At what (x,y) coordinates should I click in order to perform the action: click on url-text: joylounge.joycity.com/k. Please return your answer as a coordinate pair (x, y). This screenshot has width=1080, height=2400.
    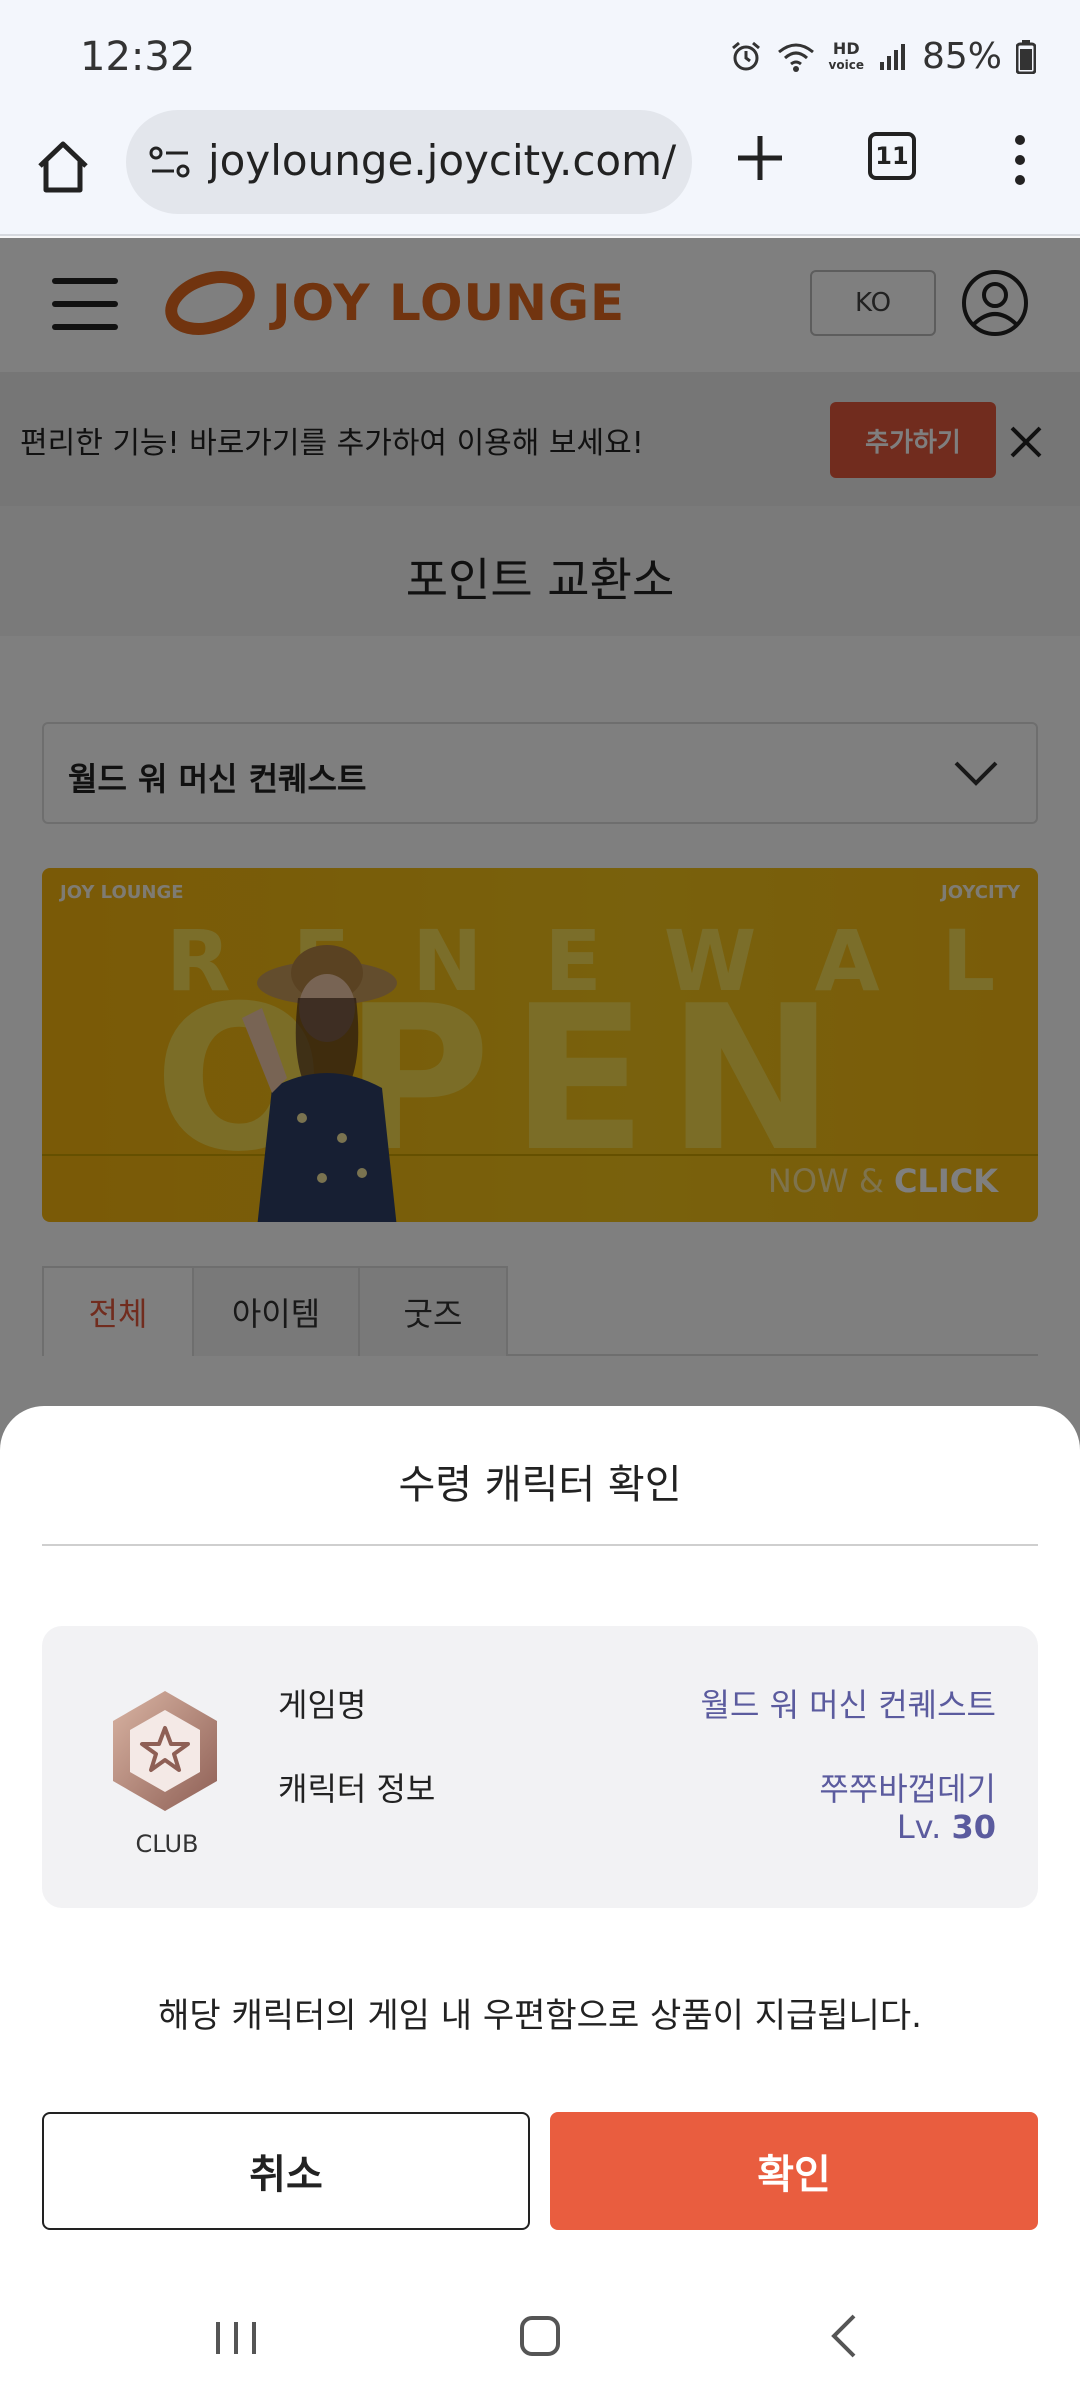
    Looking at the image, I should click on (443, 160).